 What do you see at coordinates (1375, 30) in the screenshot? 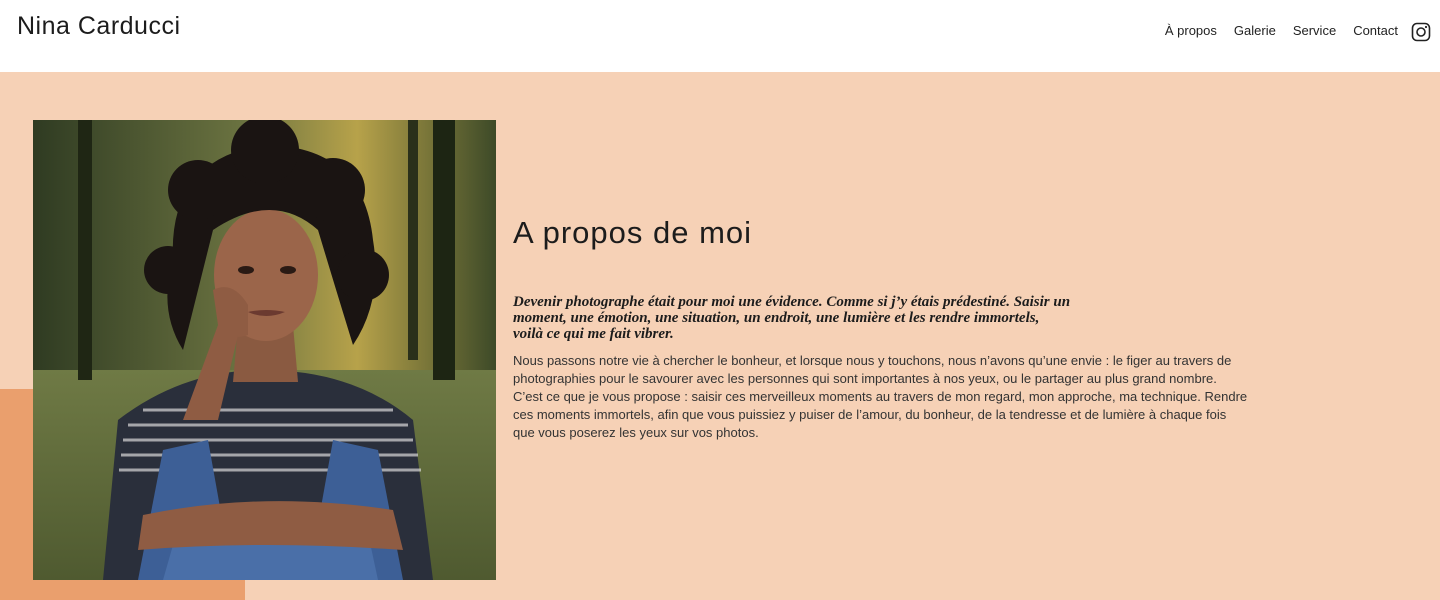
I see `nav-link-contact: Contact` at bounding box center [1375, 30].